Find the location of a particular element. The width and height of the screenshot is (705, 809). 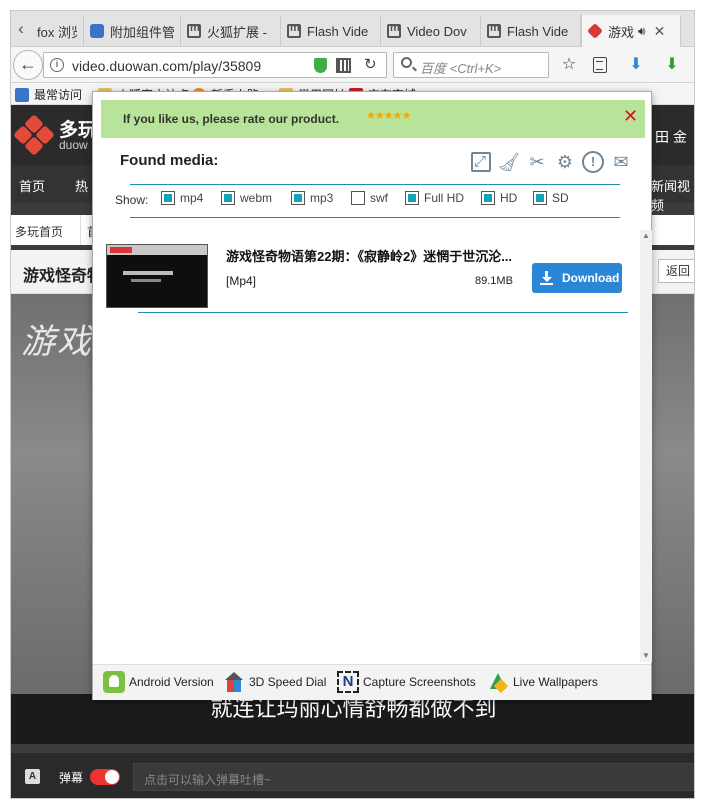

tab-flash-video-1: Flash Vide is located at coordinates (331, 31).